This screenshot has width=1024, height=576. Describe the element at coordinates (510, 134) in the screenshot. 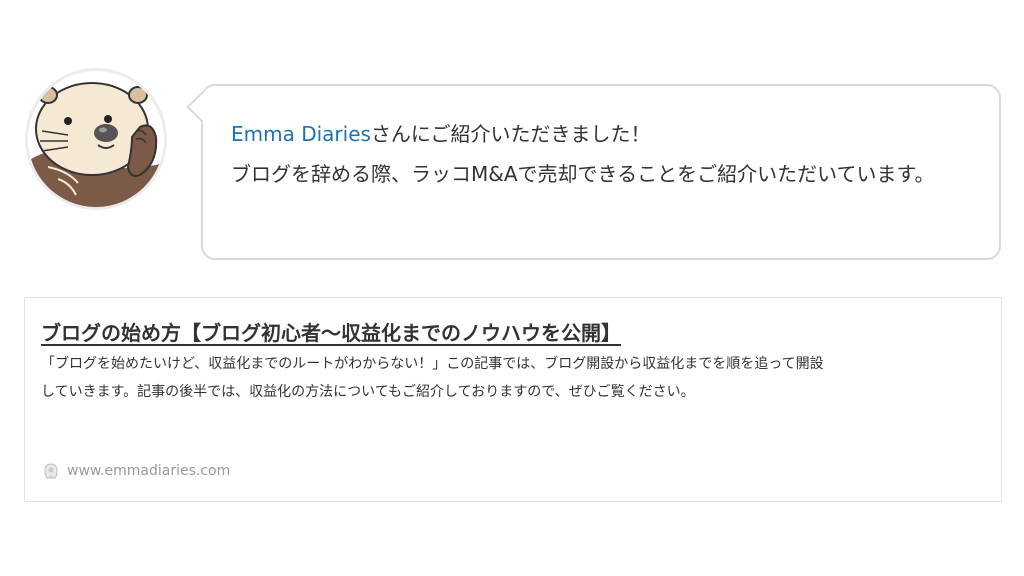

I see `speech-line1-rest: さんにご紹介いただきました！` at that location.